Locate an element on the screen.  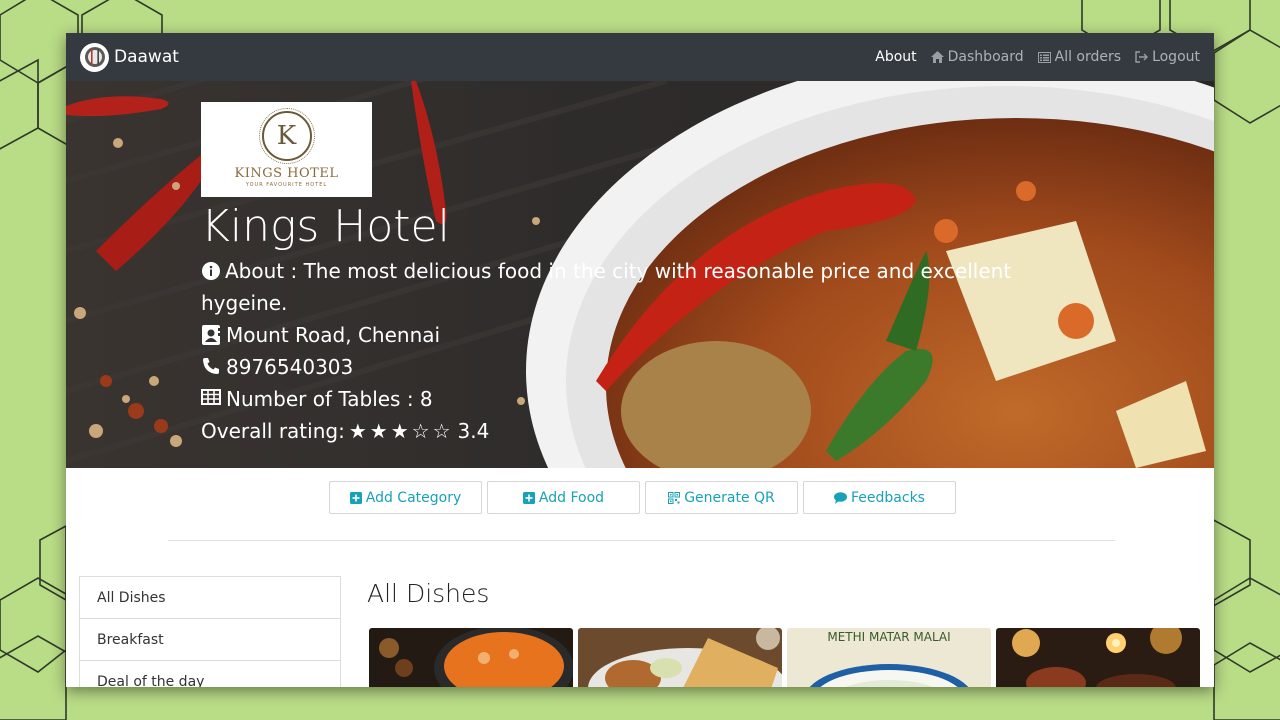
hotel-logo-emblem: K is located at coordinates (286, 136).